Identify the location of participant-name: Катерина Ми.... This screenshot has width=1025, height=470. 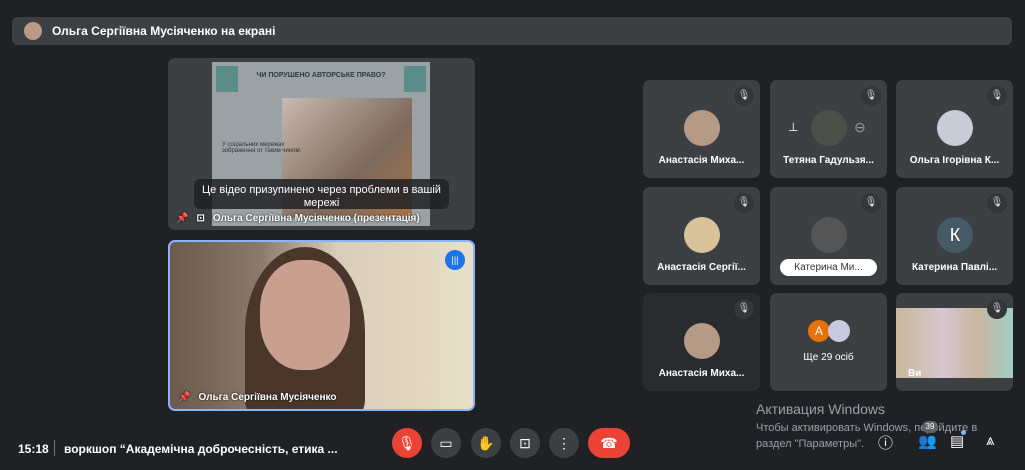
(828, 267).